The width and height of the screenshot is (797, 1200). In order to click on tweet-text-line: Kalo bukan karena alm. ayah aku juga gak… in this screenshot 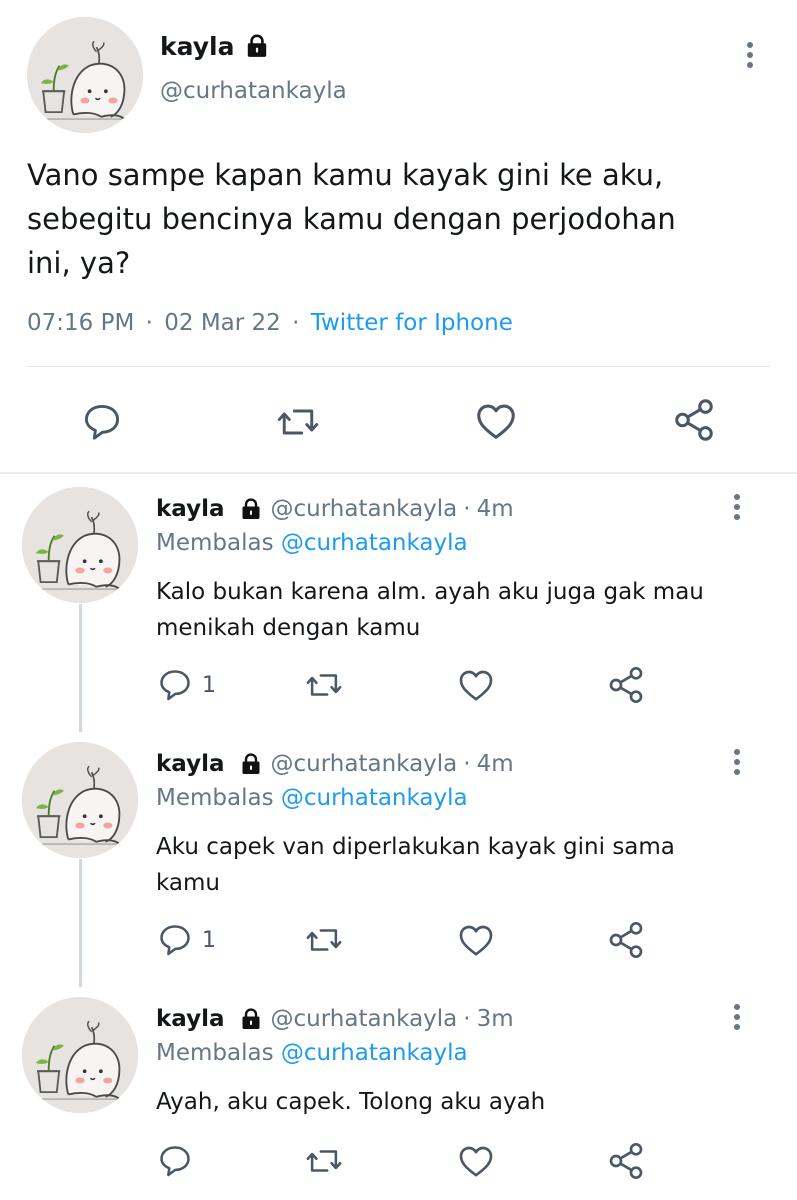, I will do `click(430, 592)`.